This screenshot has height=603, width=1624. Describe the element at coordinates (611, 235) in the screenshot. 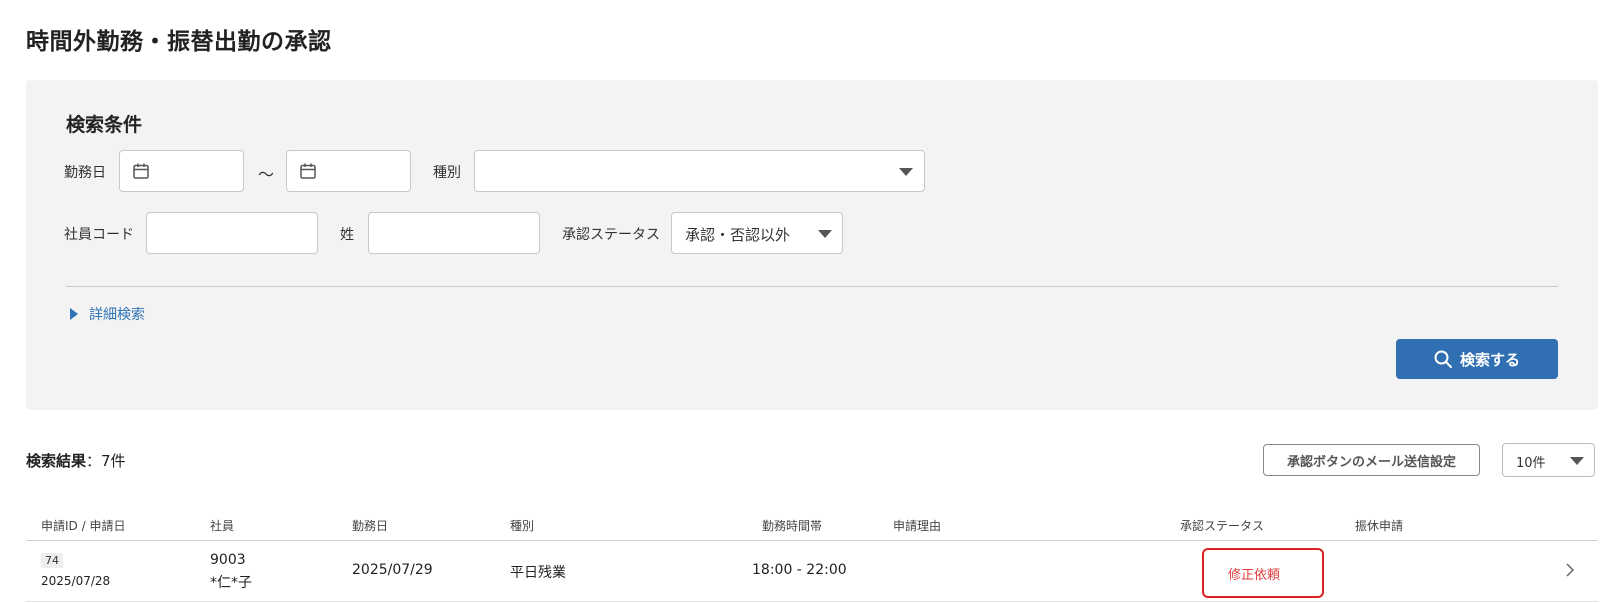

I see `approval-status-label: 承認ステータス` at that location.